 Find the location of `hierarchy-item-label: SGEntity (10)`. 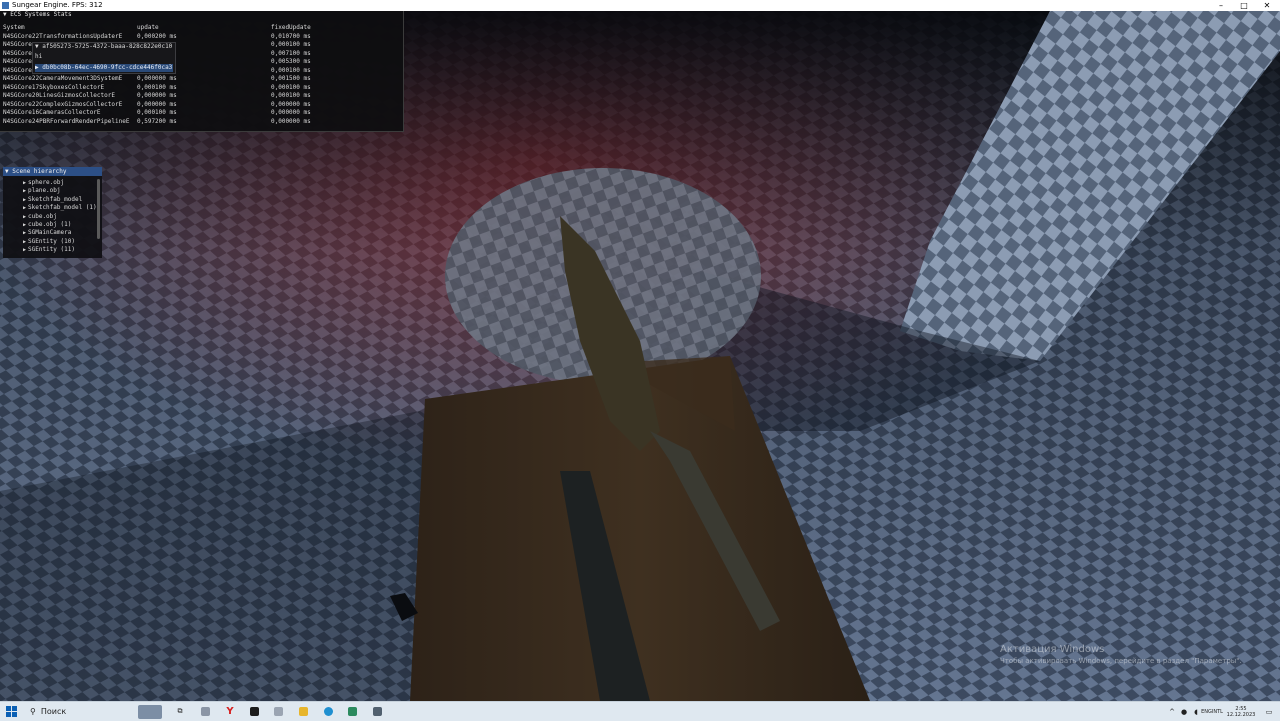

hierarchy-item-label: SGEntity (10) is located at coordinates (51, 241).